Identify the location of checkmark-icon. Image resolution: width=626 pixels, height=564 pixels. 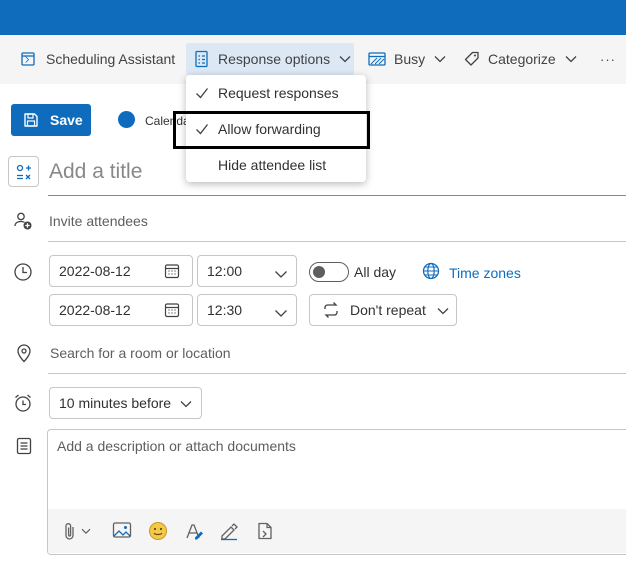
(202, 94).